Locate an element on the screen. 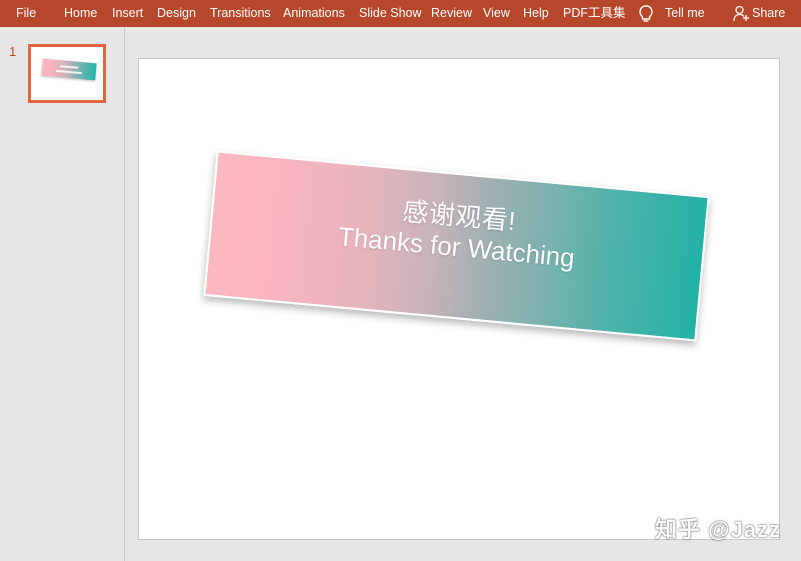 Image resolution: width=801 pixels, height=561 pixels. tab-home: Home is located at coordinates (80, 13).